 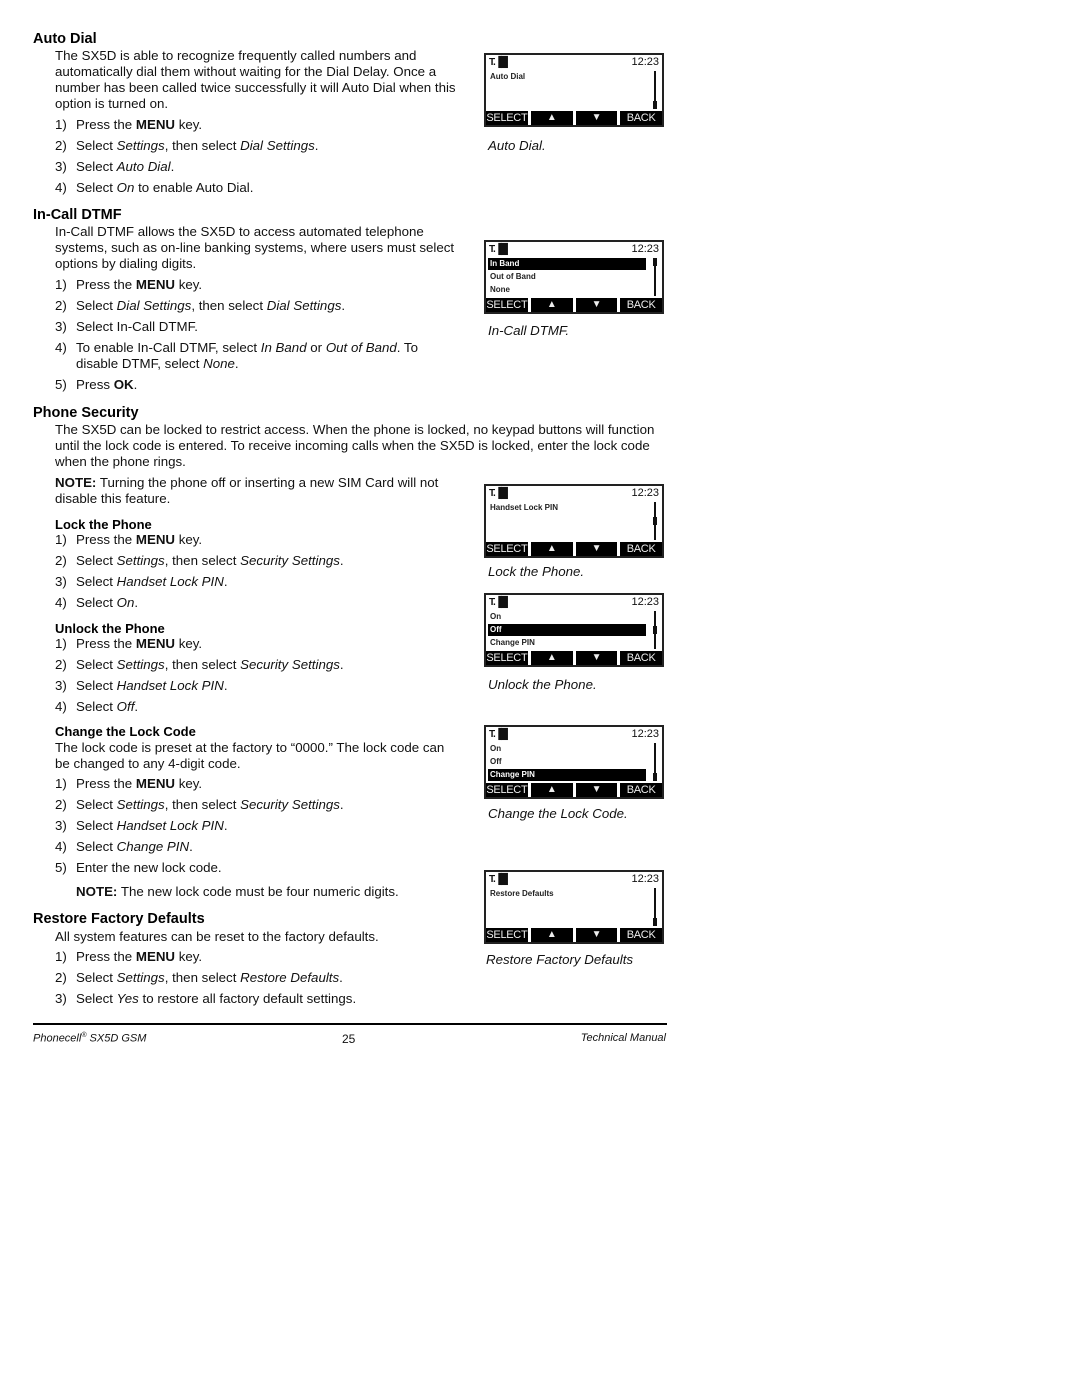 What do you see at coordinates (496, 748) in the screenshot?
I see `screen-menu-item: On` at bounding box center [496, 748].